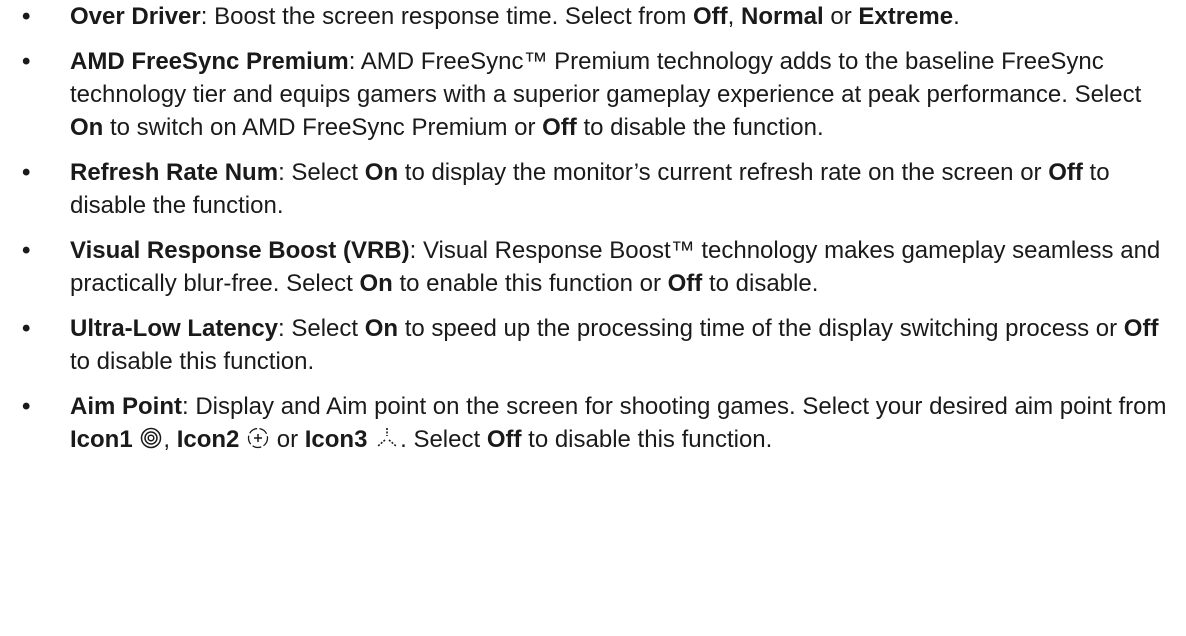  What do you see at coordinates (782, 16) in the screenshot?
I see `option-keyword: Normal` at bounding box center [782, 16].